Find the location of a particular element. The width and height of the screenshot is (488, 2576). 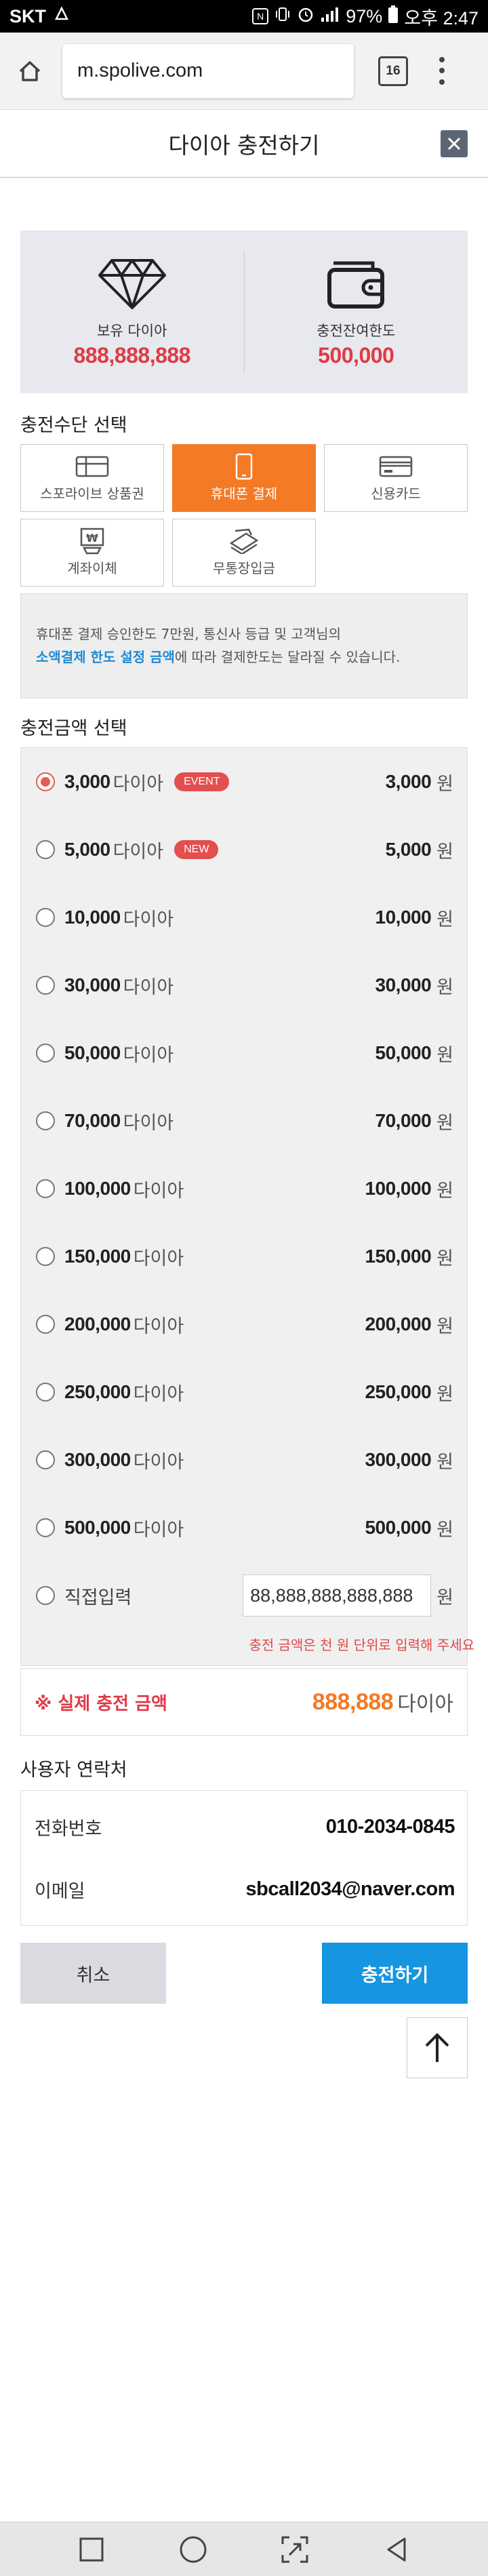

amount-option-row: 300,000 다이아 300,000 원 is located at coordinates (245, 1460).